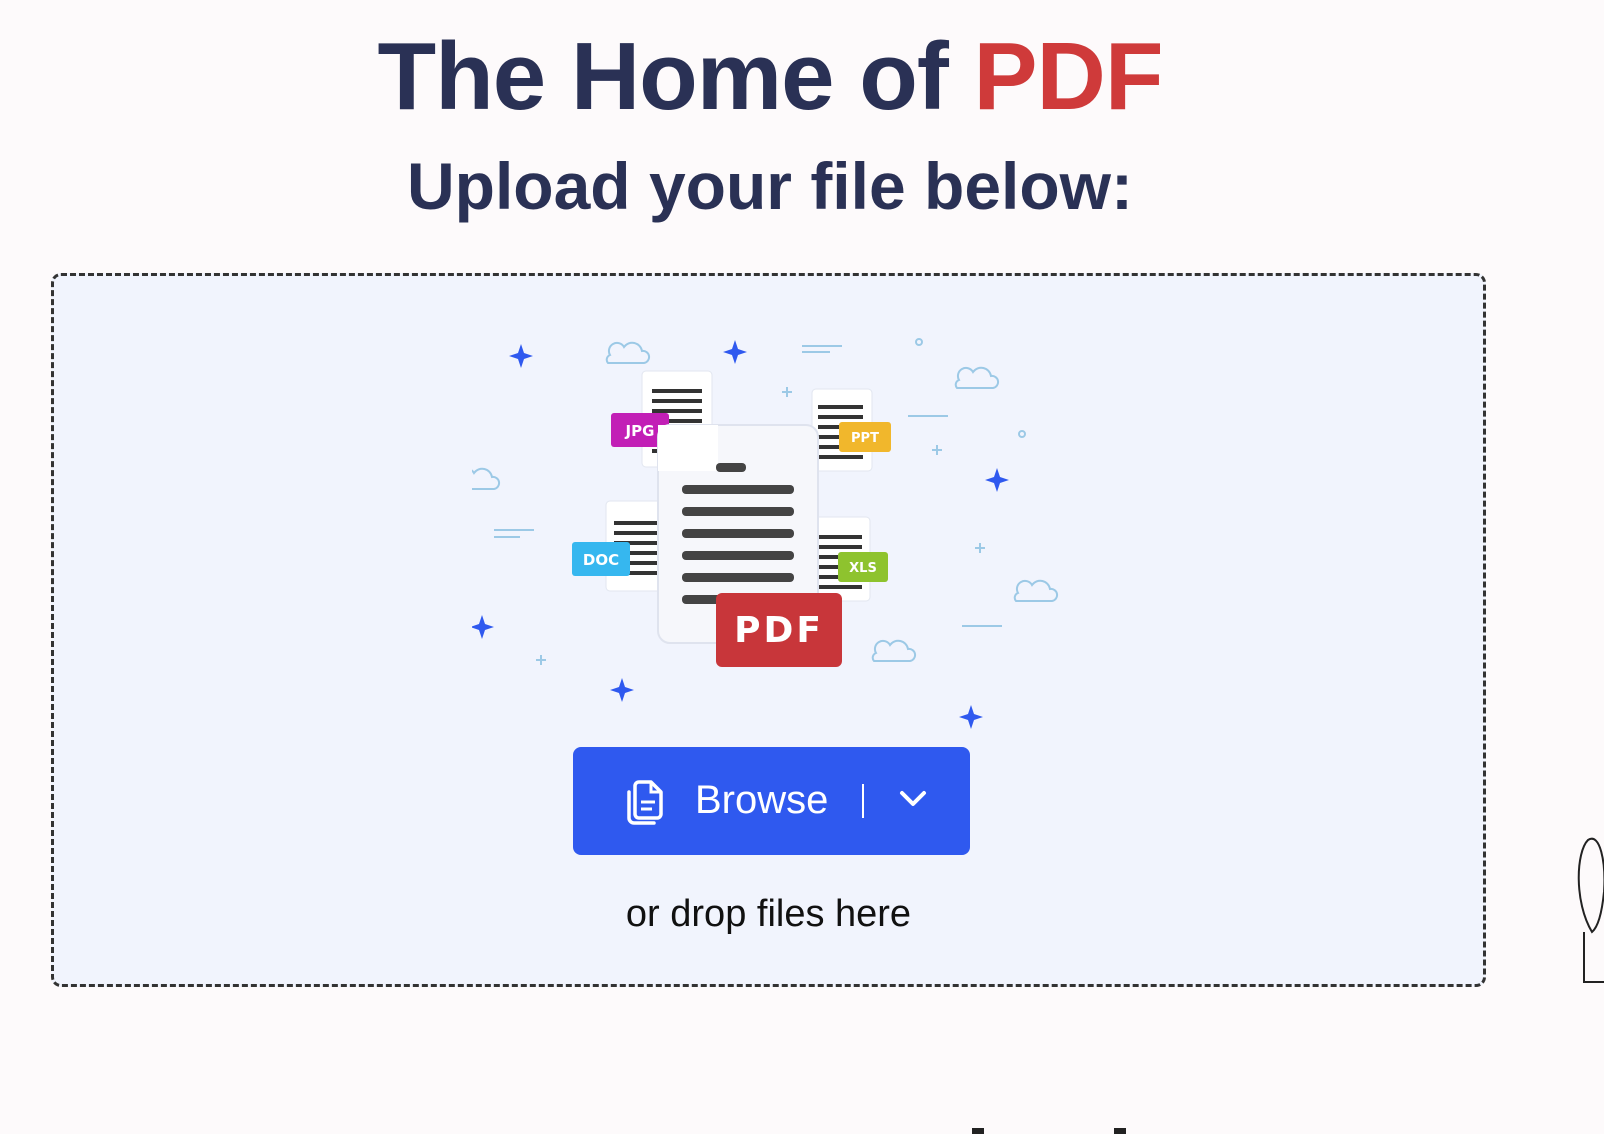  I want to click on plant-decoration, so click(1590, 910).